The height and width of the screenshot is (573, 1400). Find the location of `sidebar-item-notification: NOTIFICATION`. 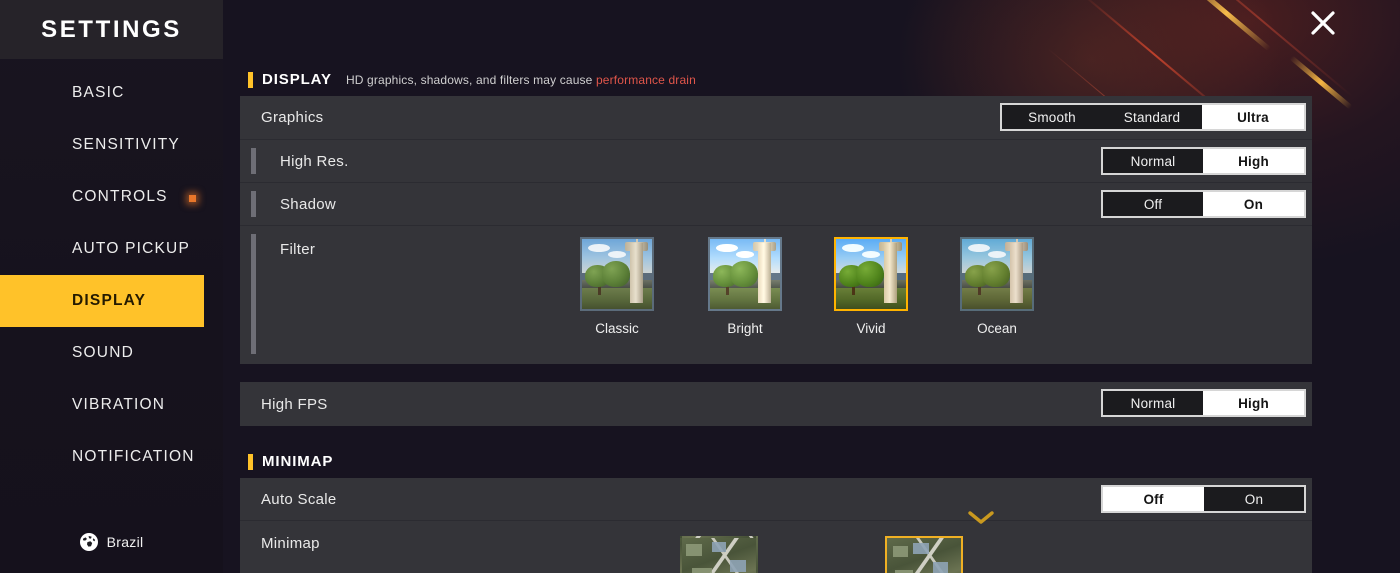

sidebar-item-notification: NOTIFICATION is located at coordinates (111, 457).